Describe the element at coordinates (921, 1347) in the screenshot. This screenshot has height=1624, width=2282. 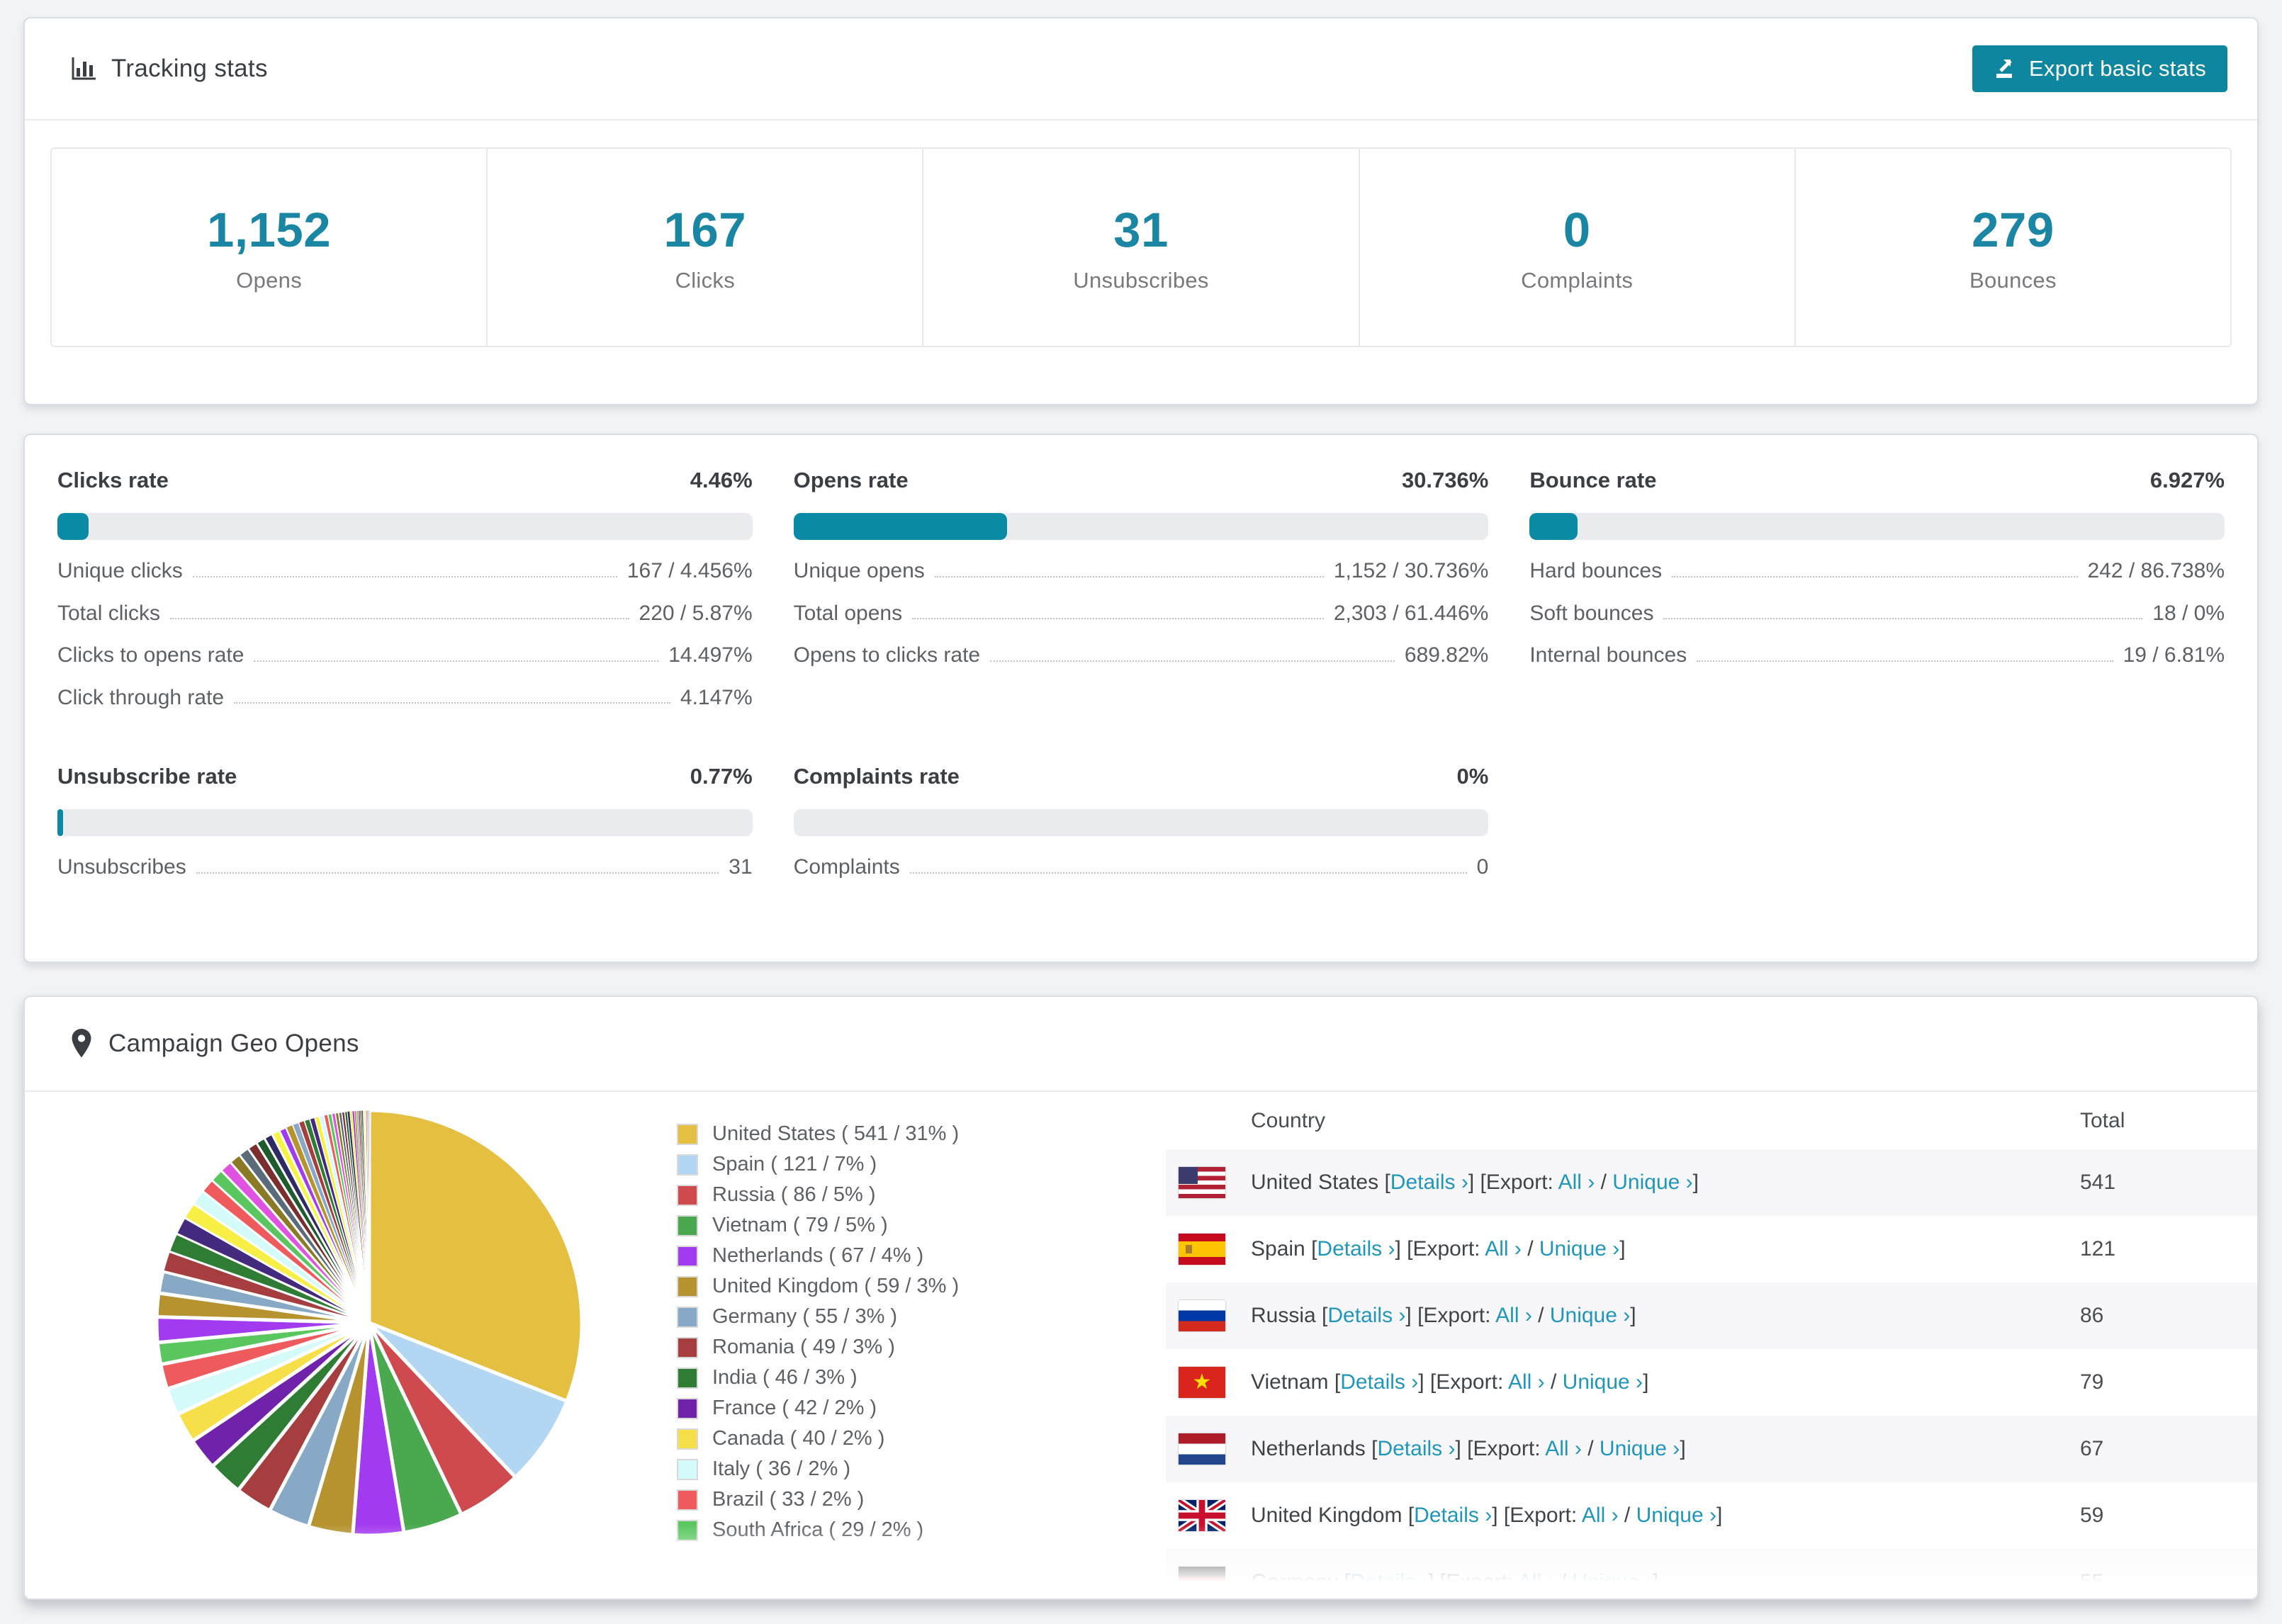
I see `legend-item-romania: Romania ( 49 / 3% )` at that location.